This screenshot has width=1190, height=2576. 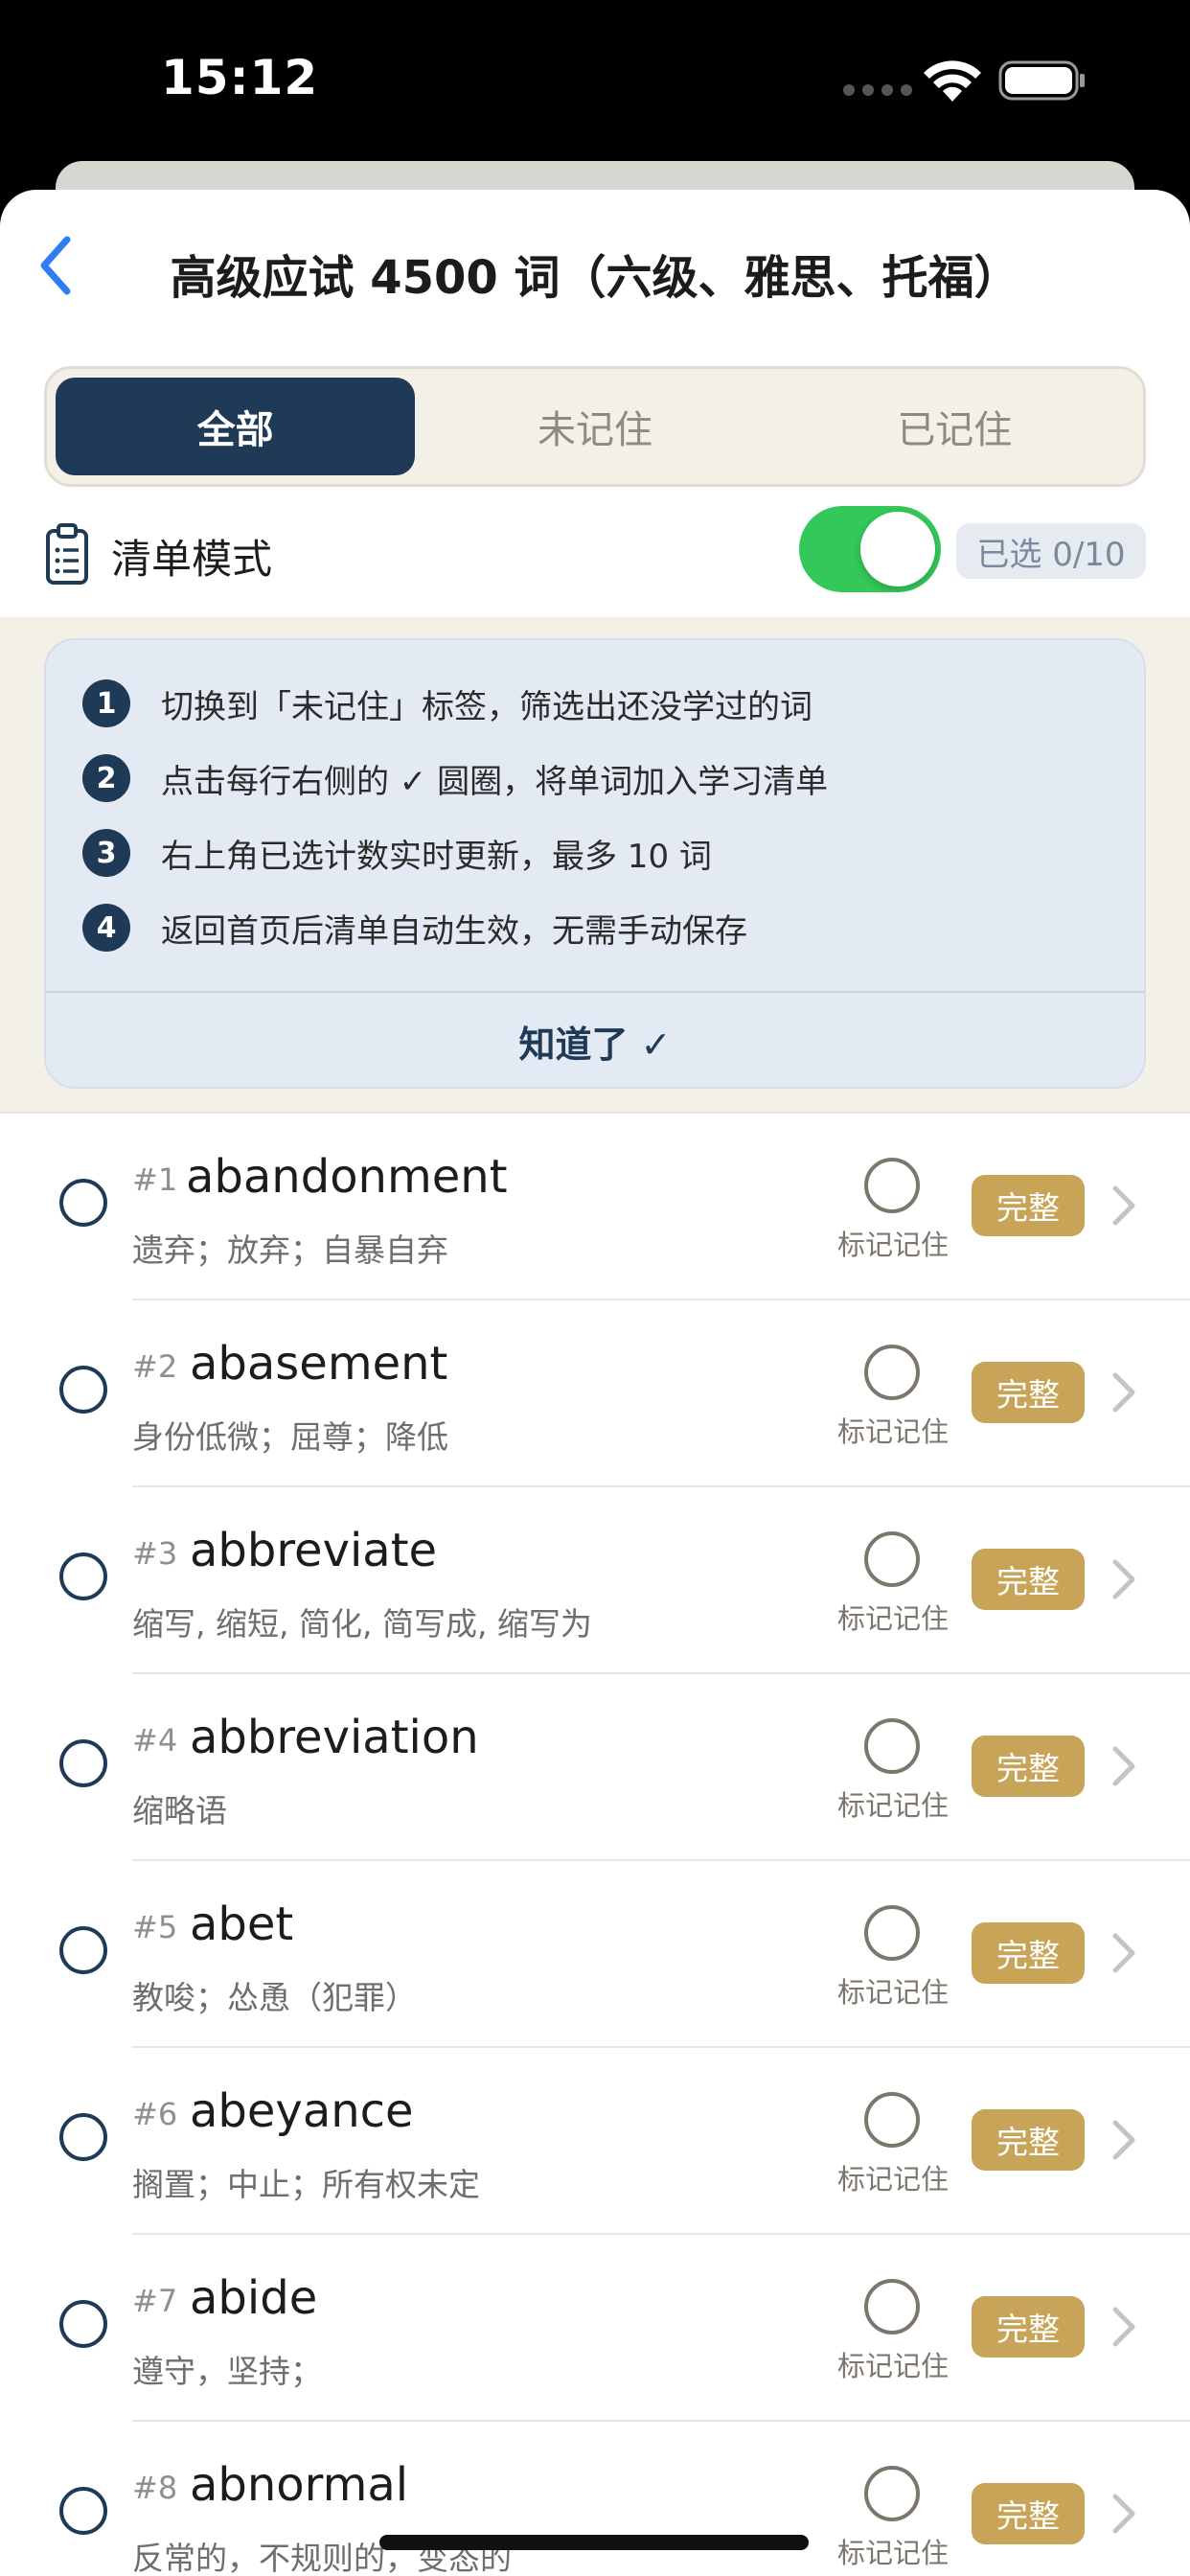 I want to click on word-index: #3, so click(x=155, y=1553).